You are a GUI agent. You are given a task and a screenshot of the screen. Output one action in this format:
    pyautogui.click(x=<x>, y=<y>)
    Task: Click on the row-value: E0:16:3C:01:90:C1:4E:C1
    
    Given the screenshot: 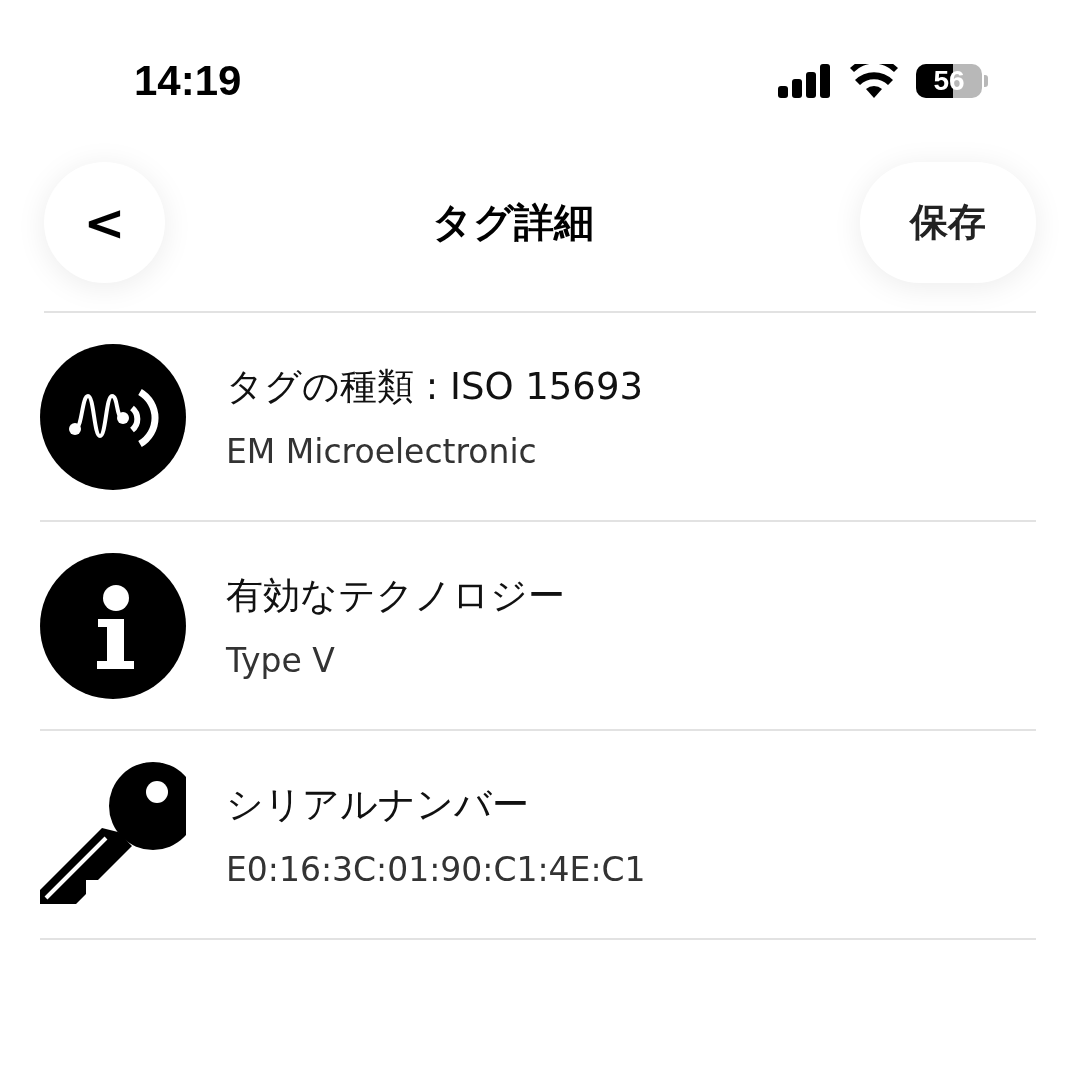 What is the action you would take?
    pyautogui.click(x=436, y=869)
    